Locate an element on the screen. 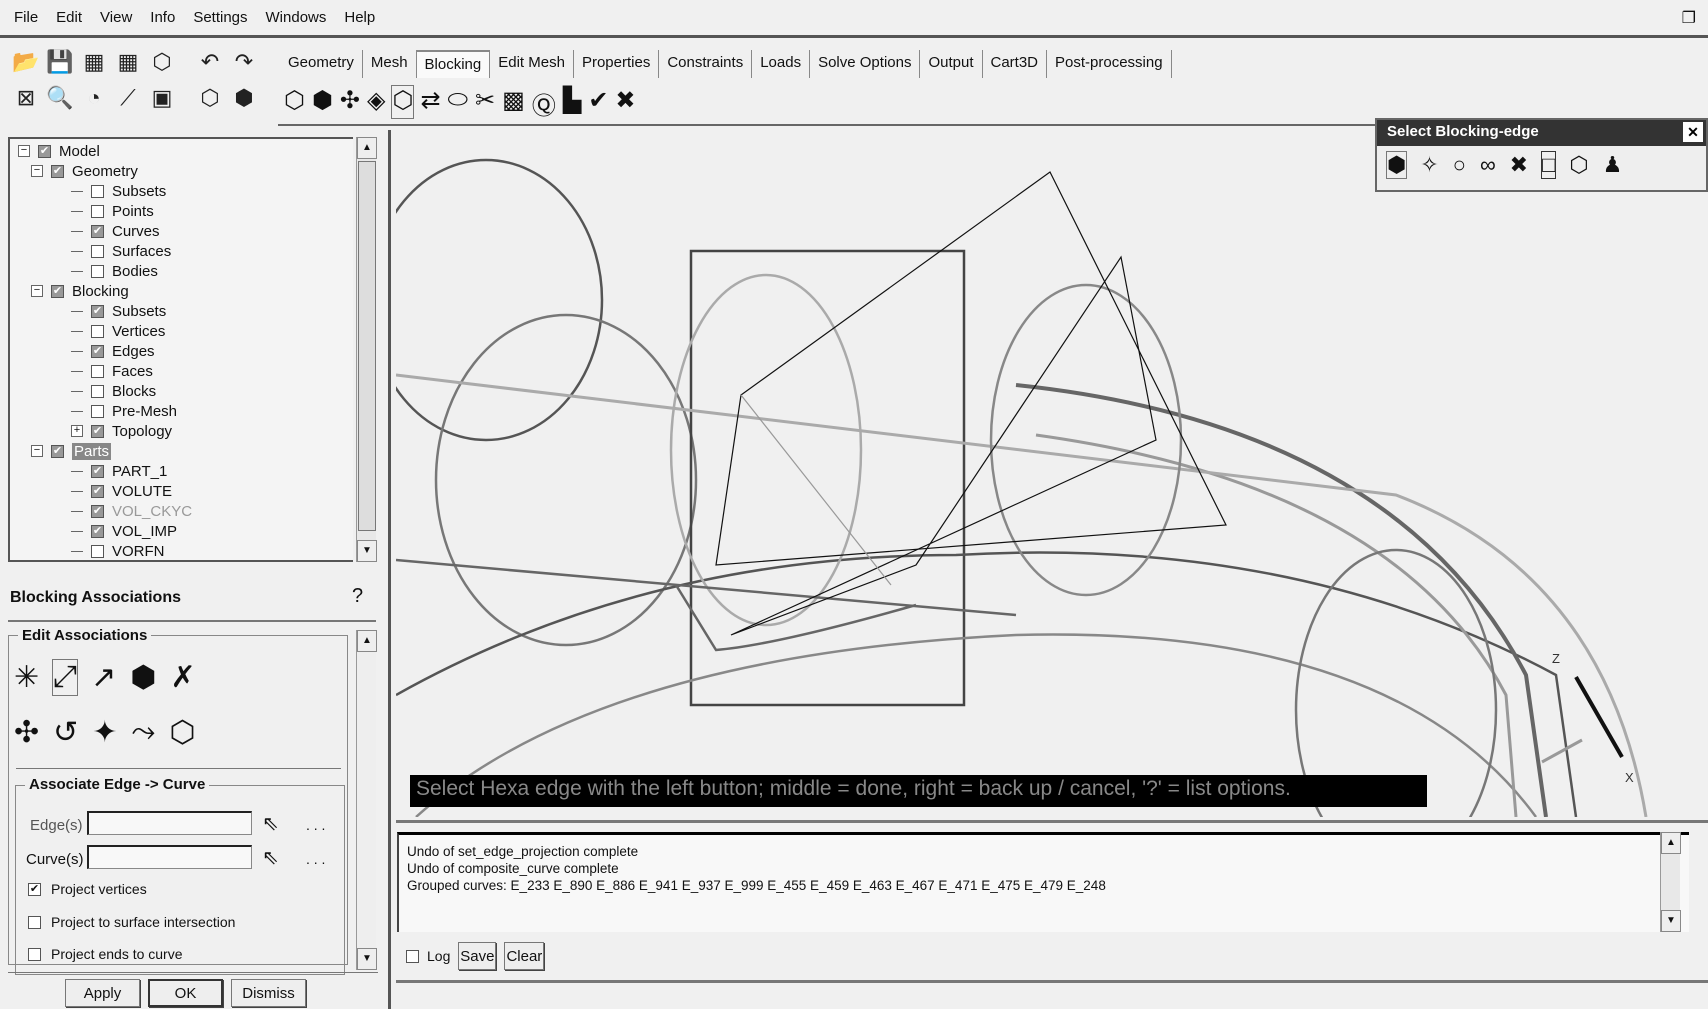 The image size is (1708, 1009). associate-face-icon: ⬢ is located at coordinates (143, 677).